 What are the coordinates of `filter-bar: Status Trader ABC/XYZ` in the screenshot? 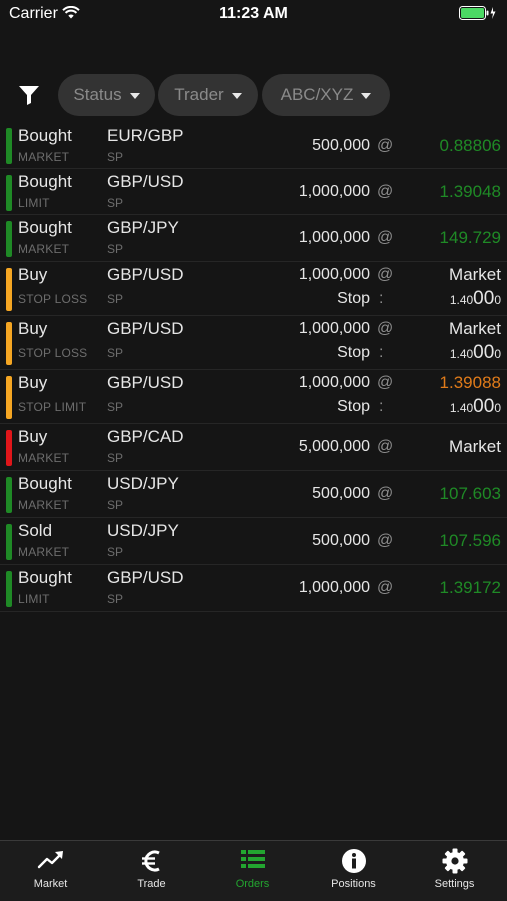 It's located at (253, 95).